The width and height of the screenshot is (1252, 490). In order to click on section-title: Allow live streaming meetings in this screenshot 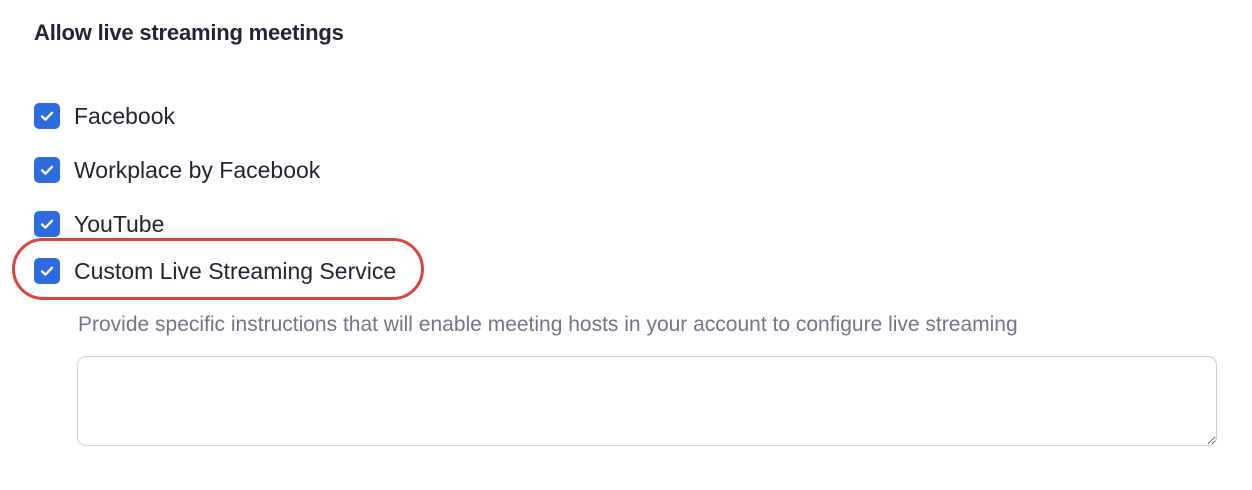, I will do `click(189, 32)`.